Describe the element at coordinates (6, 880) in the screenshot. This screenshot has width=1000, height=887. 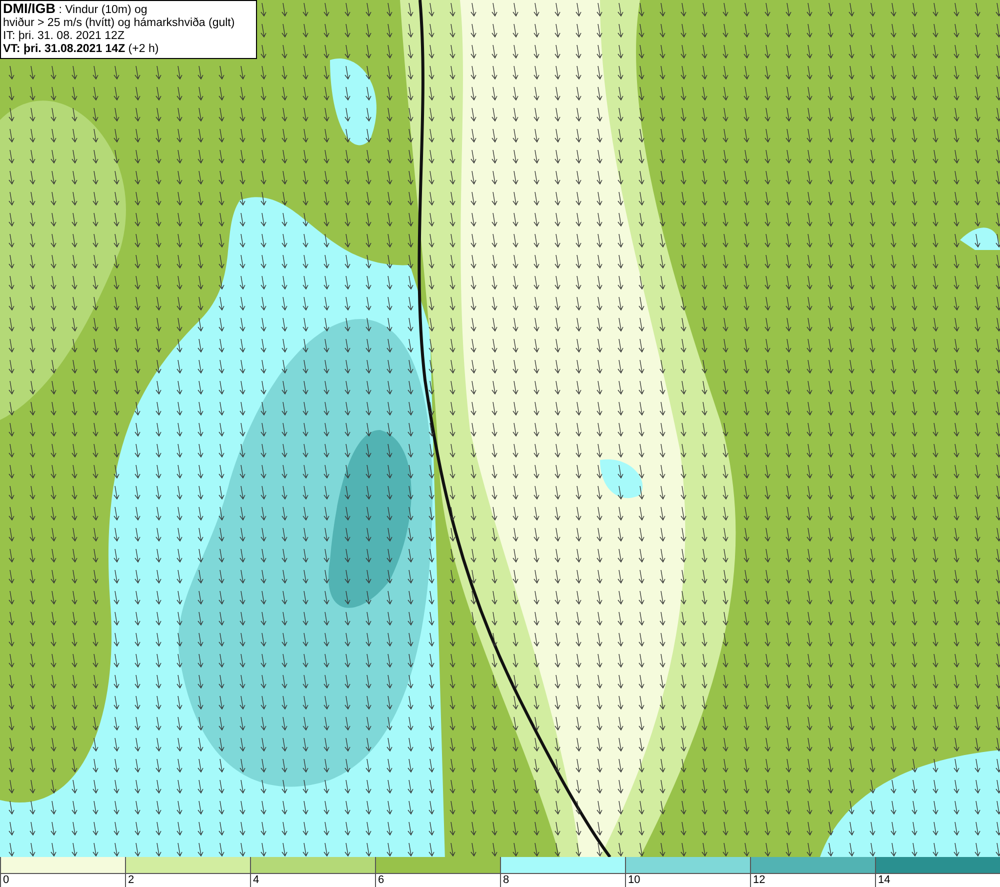
I see `legend-value: 0` at that location.